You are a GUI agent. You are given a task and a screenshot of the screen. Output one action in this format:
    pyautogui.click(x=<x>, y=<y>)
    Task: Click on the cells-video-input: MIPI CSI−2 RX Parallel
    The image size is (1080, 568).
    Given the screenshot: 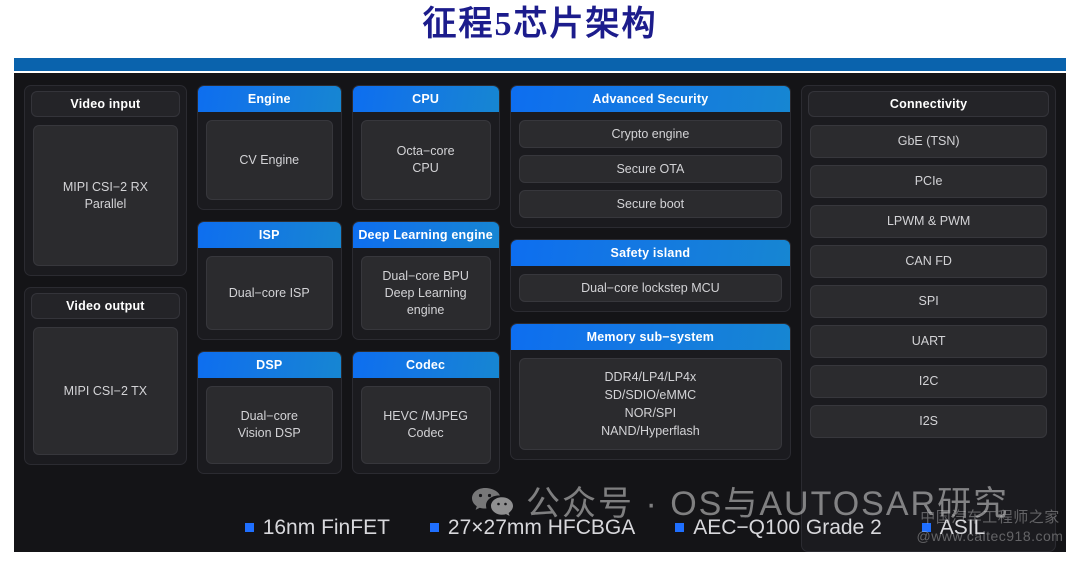 What is the action you would take?
    pyautogui.click(x=105, y=191)
    